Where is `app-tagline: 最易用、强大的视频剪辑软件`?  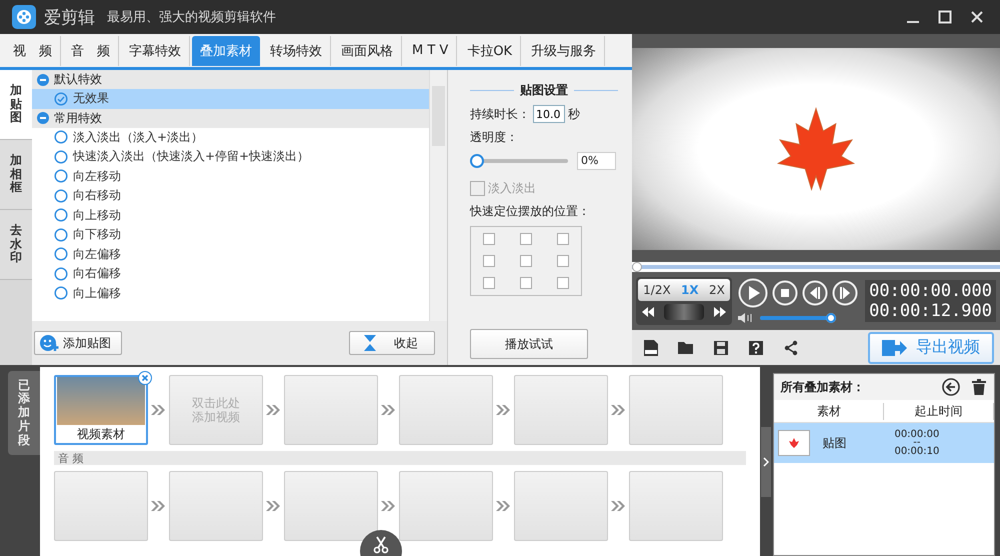 app-tagline: 最易用、强大的视频剪辑软件 is located at coordinates (191, 17).